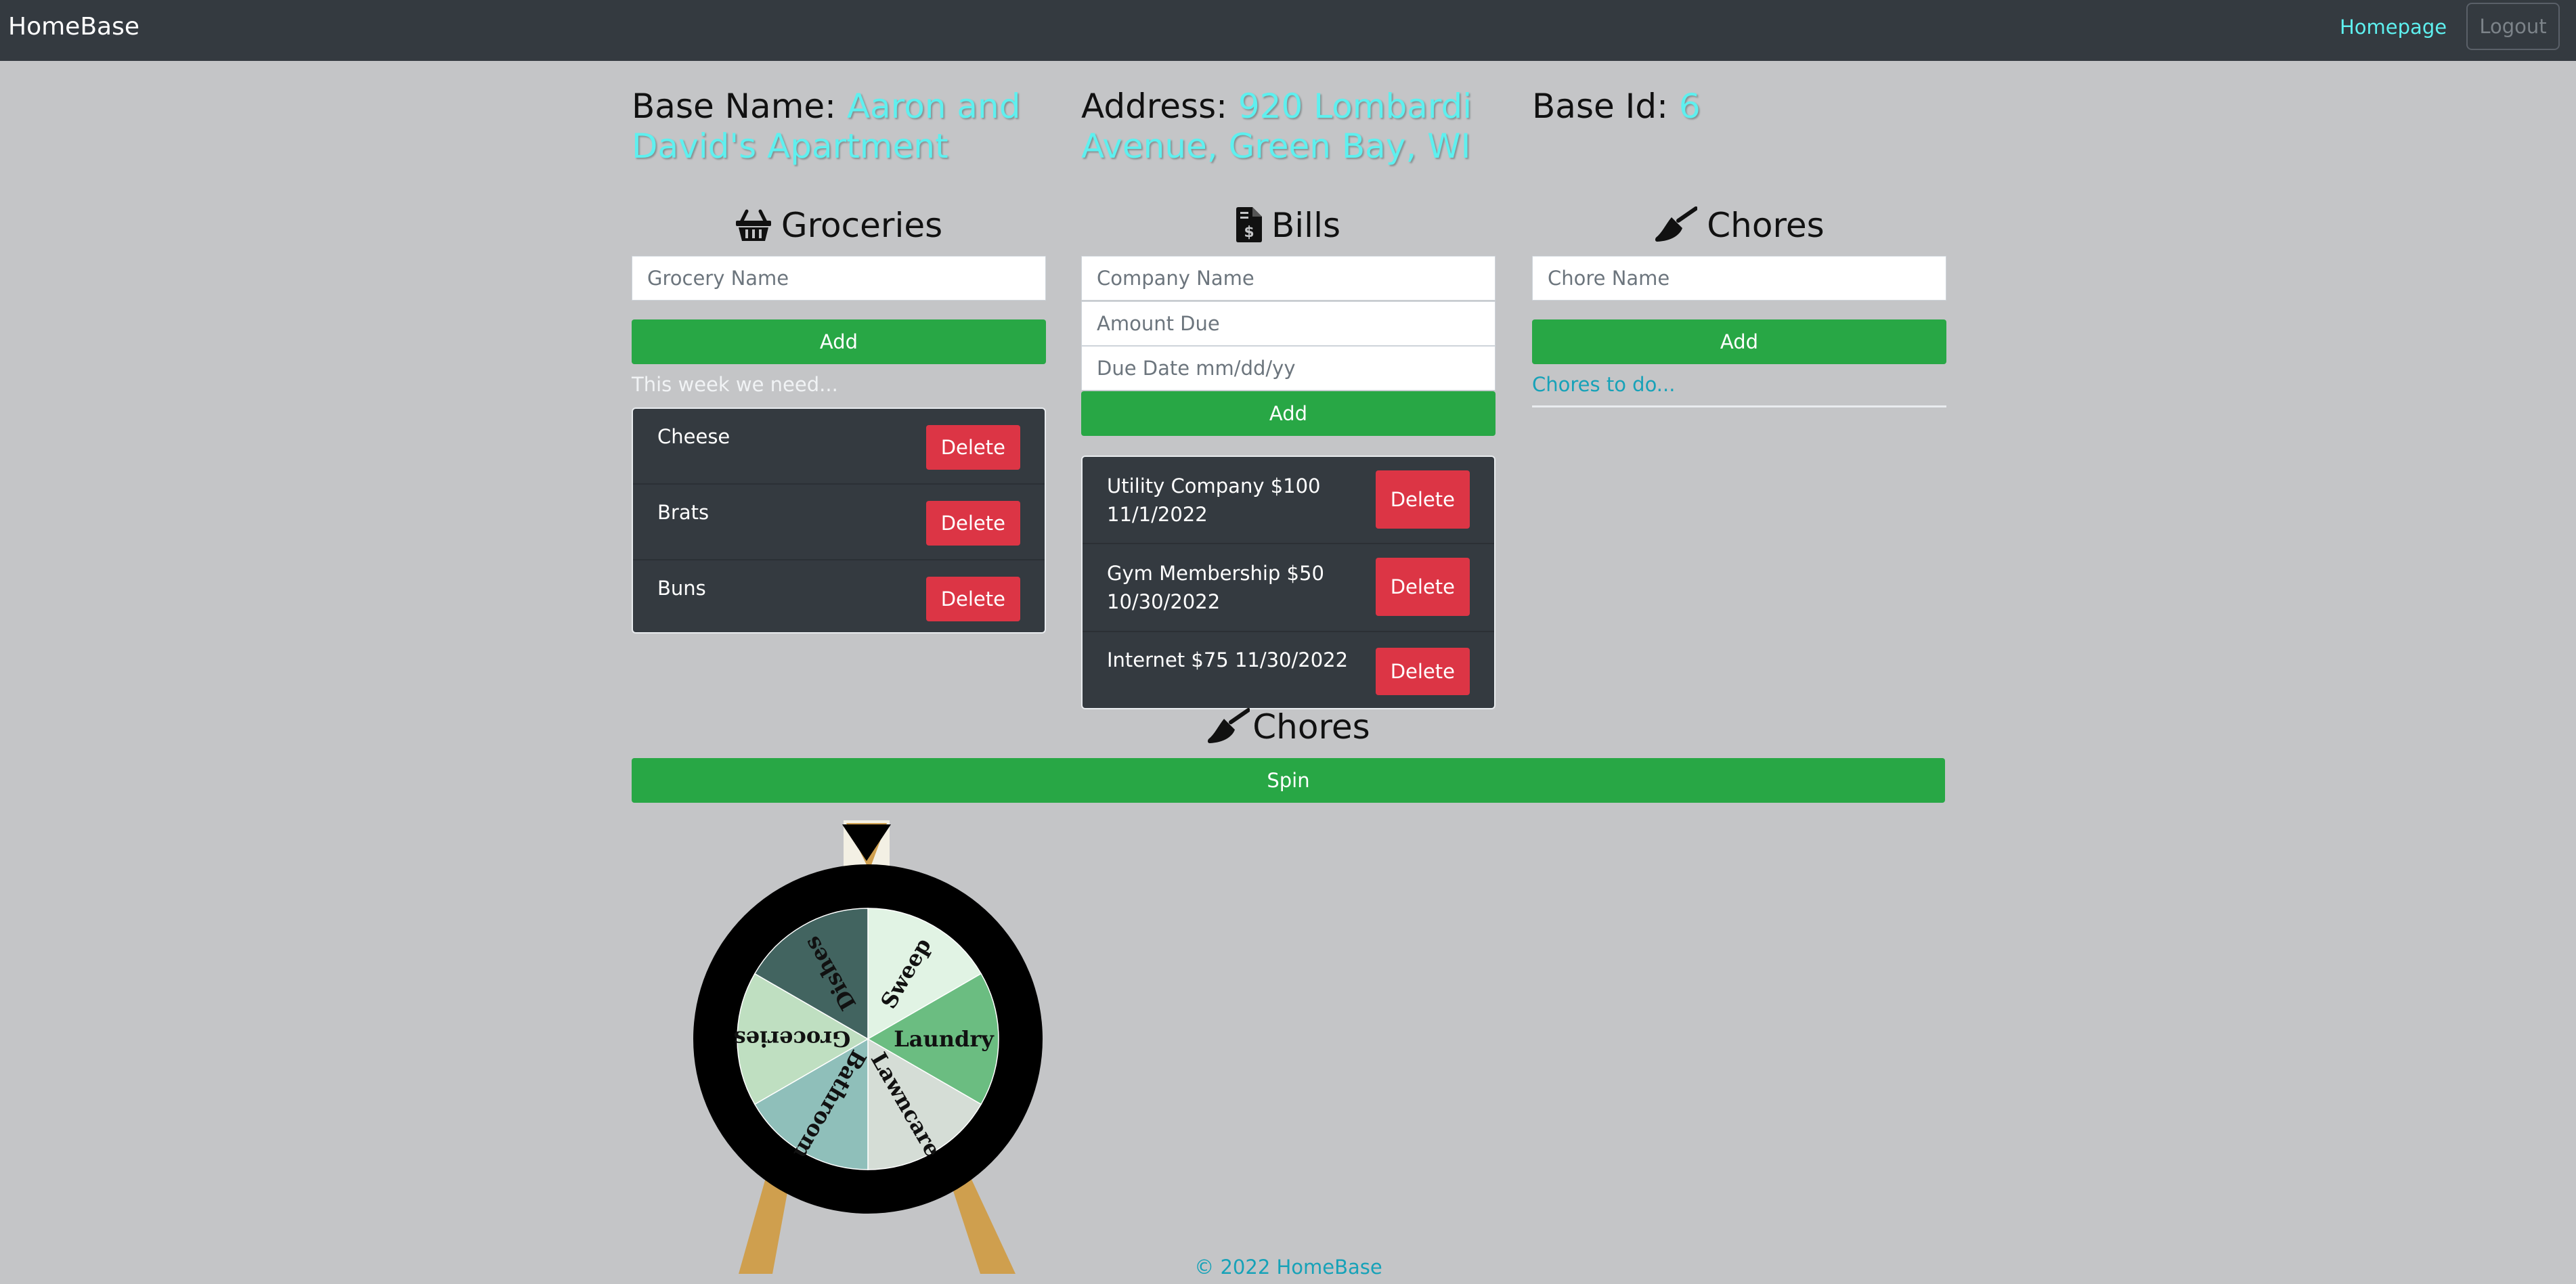 The image size is (2576, 1284). Describe the element at coordinates (1214, 500) in the screenshot. I see `bill-item-text: Utility Company $100 11/1/2022` at that location.